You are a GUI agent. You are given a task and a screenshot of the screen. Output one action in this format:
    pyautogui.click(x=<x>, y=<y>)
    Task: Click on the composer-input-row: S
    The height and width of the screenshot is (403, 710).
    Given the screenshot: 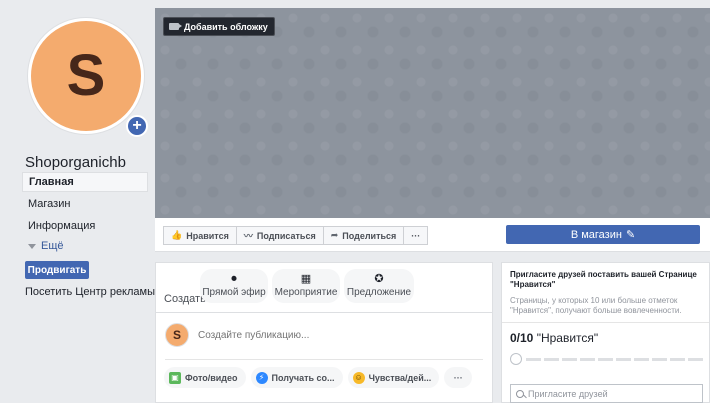 What is the action you would take?
    pyautogui.click(x=324, y=335)
    